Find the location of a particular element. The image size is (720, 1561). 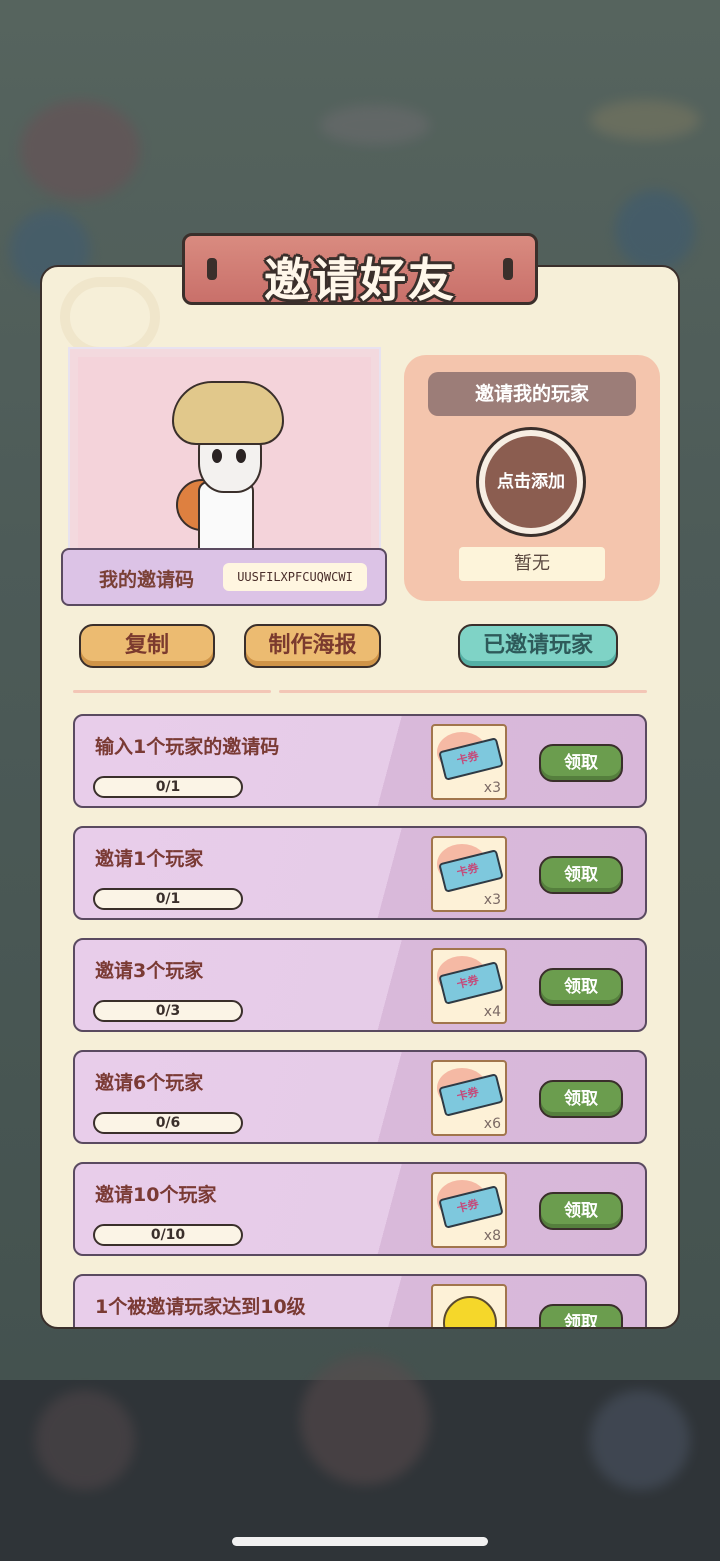

make-poster-button: 制作海报 is located at coordinates (312, 646).